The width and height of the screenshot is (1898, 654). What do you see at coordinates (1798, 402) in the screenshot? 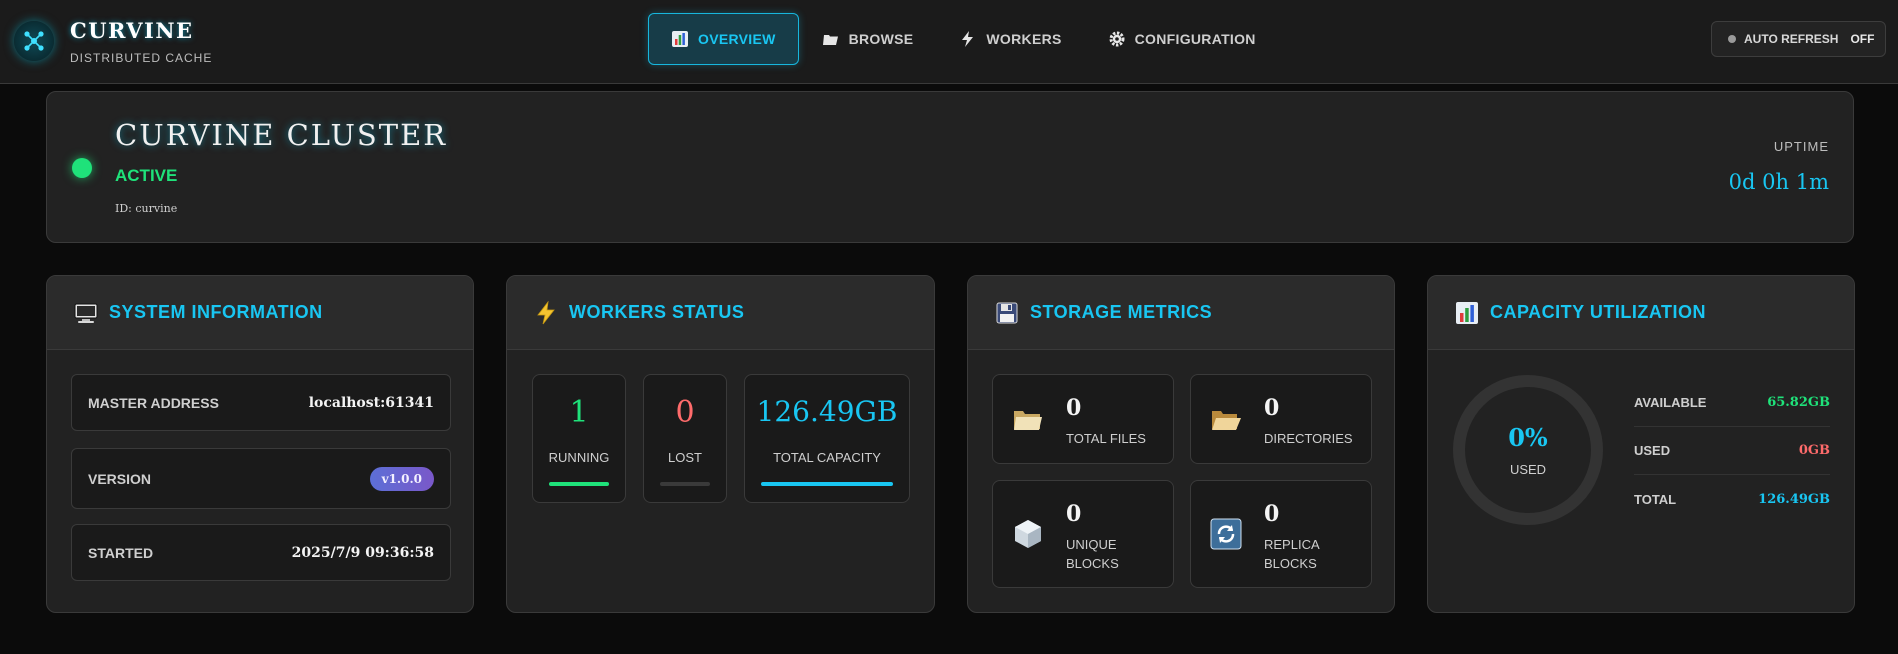
I see `available-value: 65.82GB` at bounding box center [1798, 402].